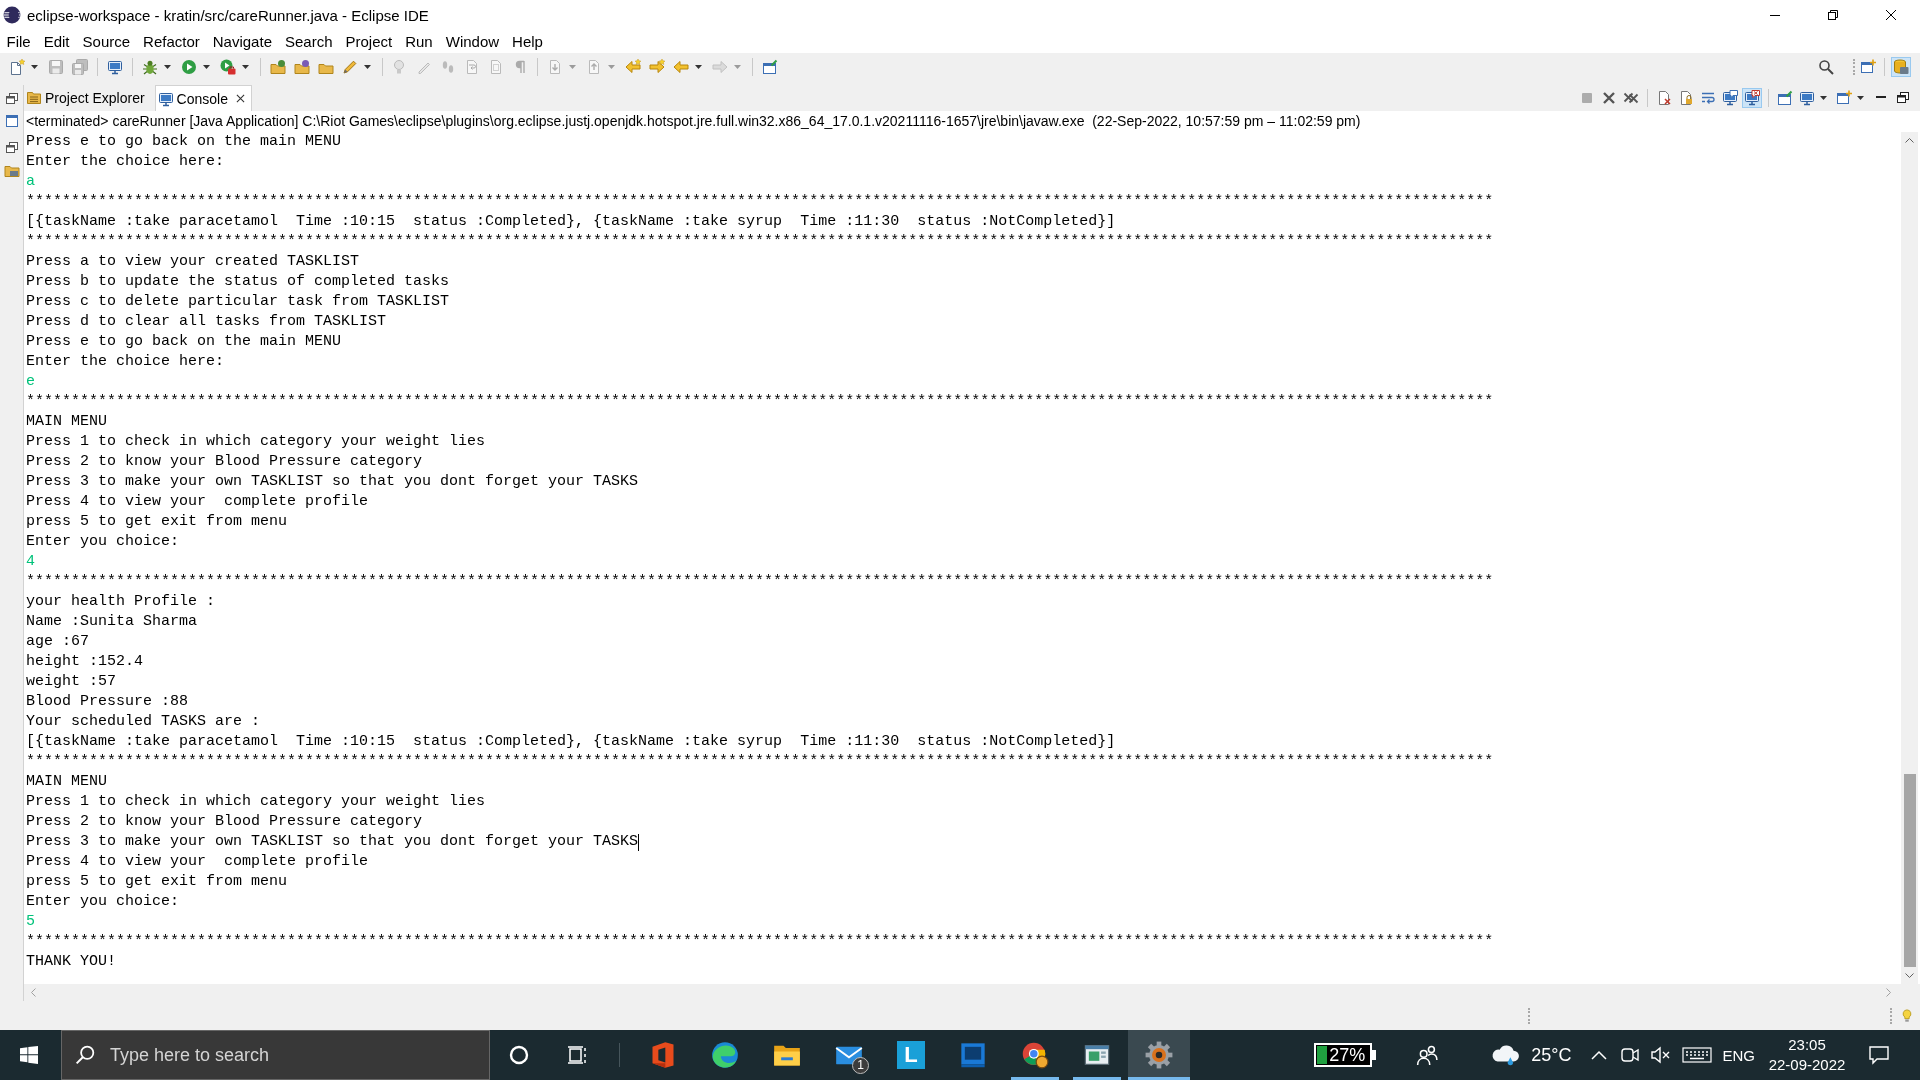 This screenshot has width=1920, height=1080. I want to click on menu-item: Source, so click(106, 41).